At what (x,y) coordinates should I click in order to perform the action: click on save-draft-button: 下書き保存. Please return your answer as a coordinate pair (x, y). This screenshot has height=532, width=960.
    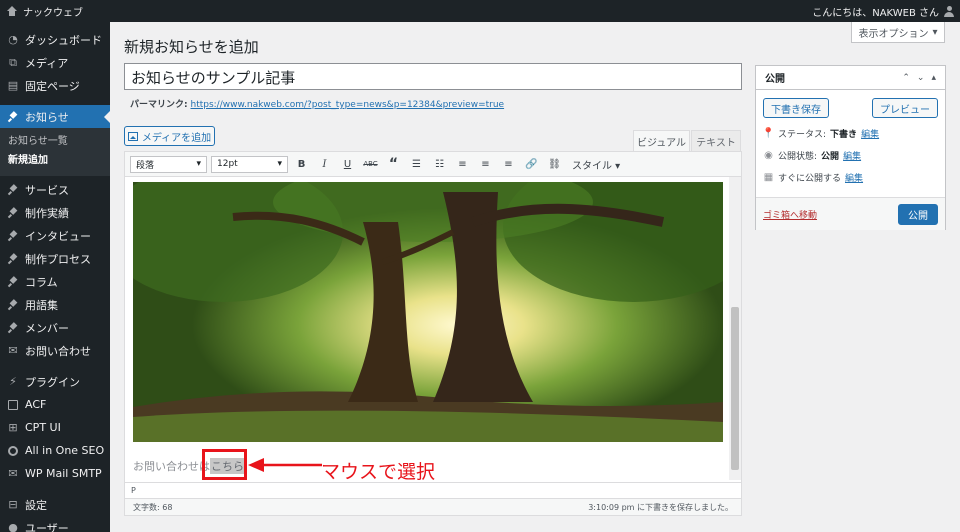
    Looking at the image, I should click on (796, 108).